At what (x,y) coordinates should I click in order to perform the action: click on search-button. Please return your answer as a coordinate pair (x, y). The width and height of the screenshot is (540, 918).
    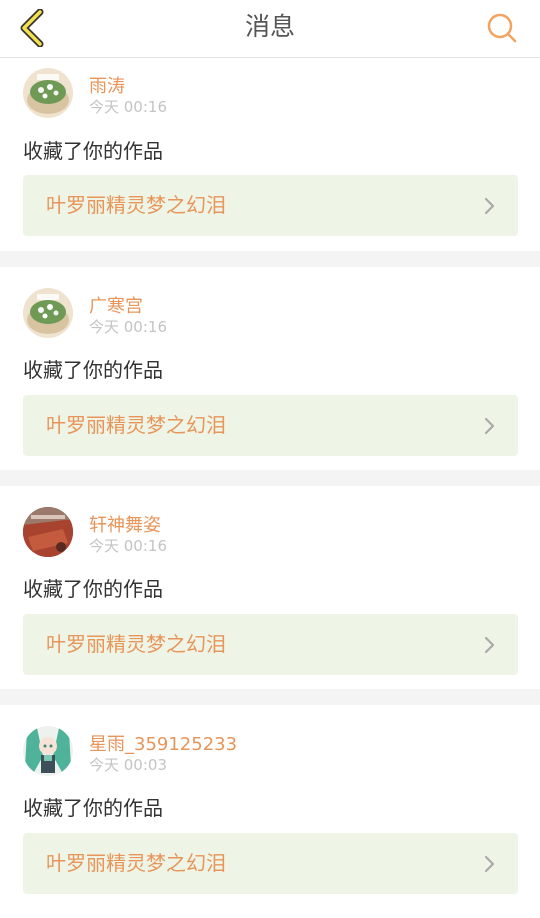
    Looking at the image, I should click on (502, 28).